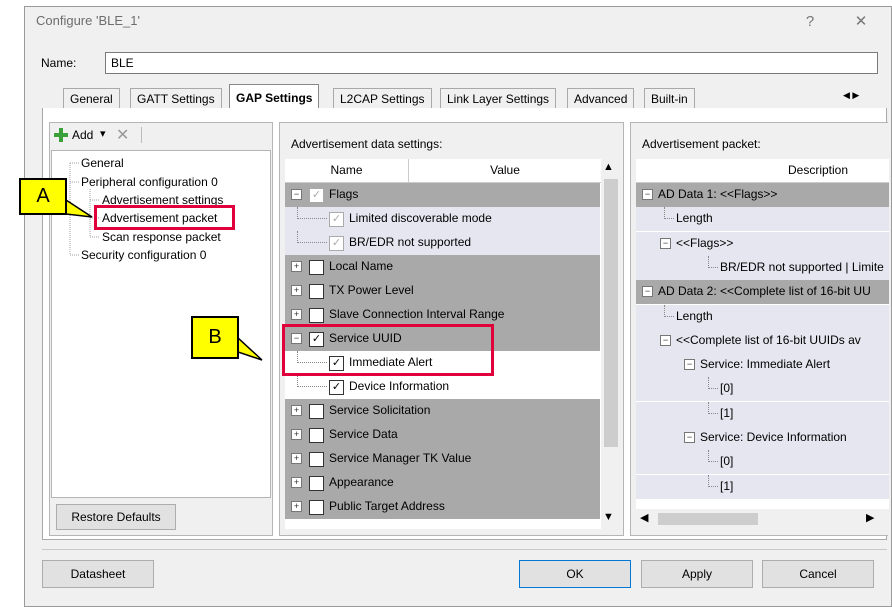 This screenshot has width=892, height=607. Describe the element at coordinates (164, 279) in the screenshot. I see `callout-pointers` at that location.